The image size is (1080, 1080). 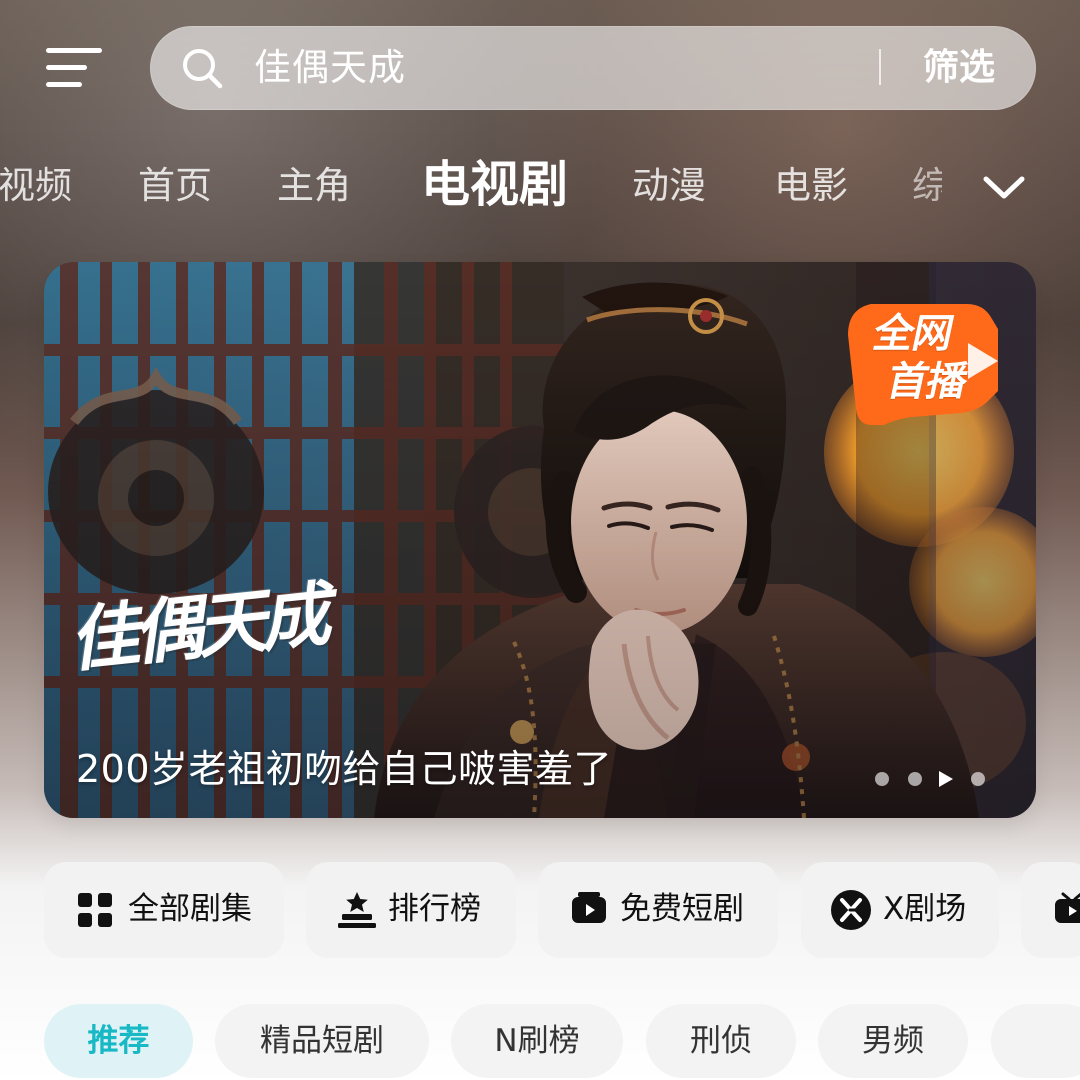 What do you see at coordinates (946, 779) in the screenshot?
I see `play-indicator-icon` at bounding box center [946, 779].